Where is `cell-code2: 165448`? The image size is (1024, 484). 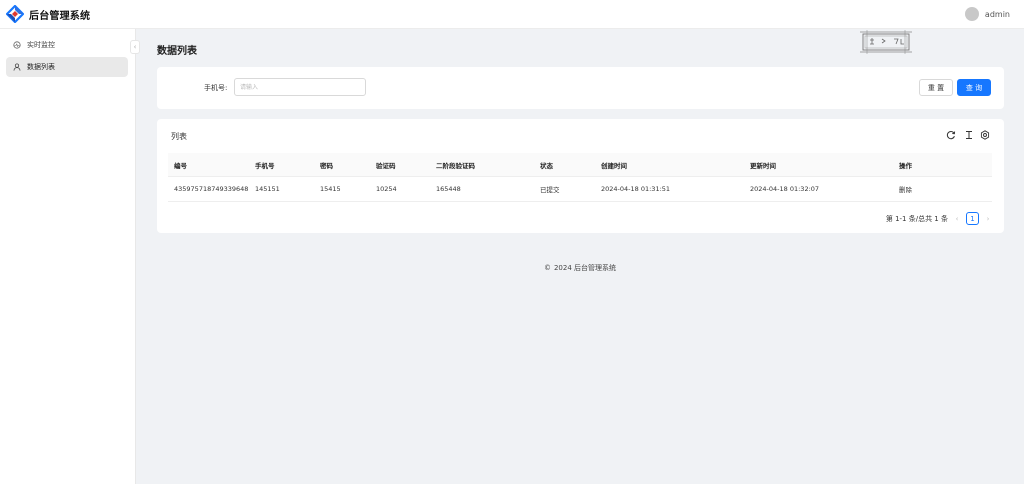 cell-code2: 165448 is located at coordinates (448, 189).